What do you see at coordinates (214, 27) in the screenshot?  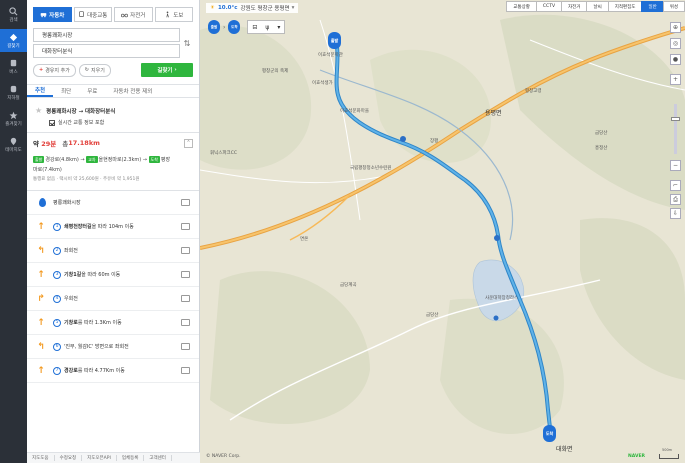 I see `mini-start-pin: 출발` at bounding box center [214, 27].